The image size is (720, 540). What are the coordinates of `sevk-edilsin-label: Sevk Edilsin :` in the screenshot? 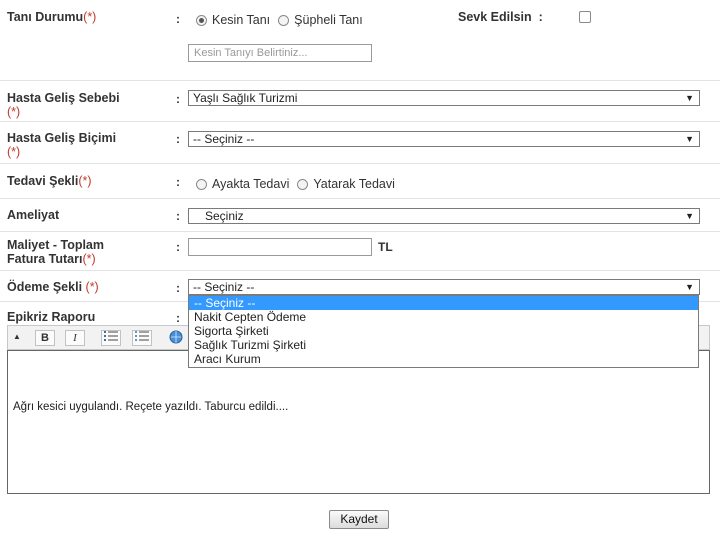 It's located at (500, 17).